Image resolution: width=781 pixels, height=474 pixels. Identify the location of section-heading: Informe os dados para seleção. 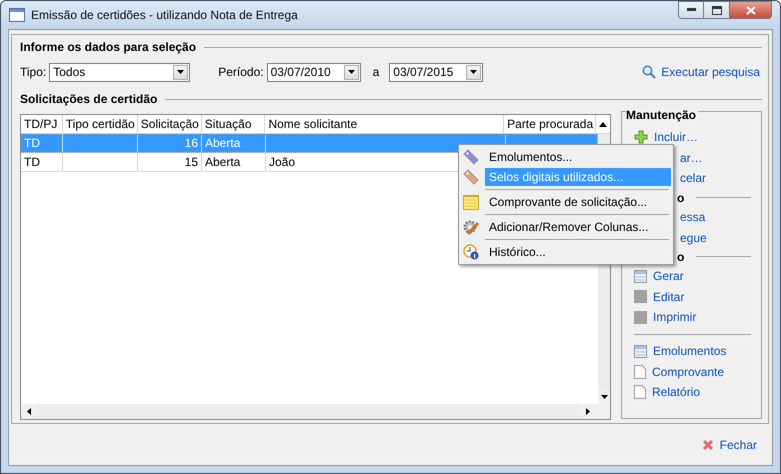
(108, 47).